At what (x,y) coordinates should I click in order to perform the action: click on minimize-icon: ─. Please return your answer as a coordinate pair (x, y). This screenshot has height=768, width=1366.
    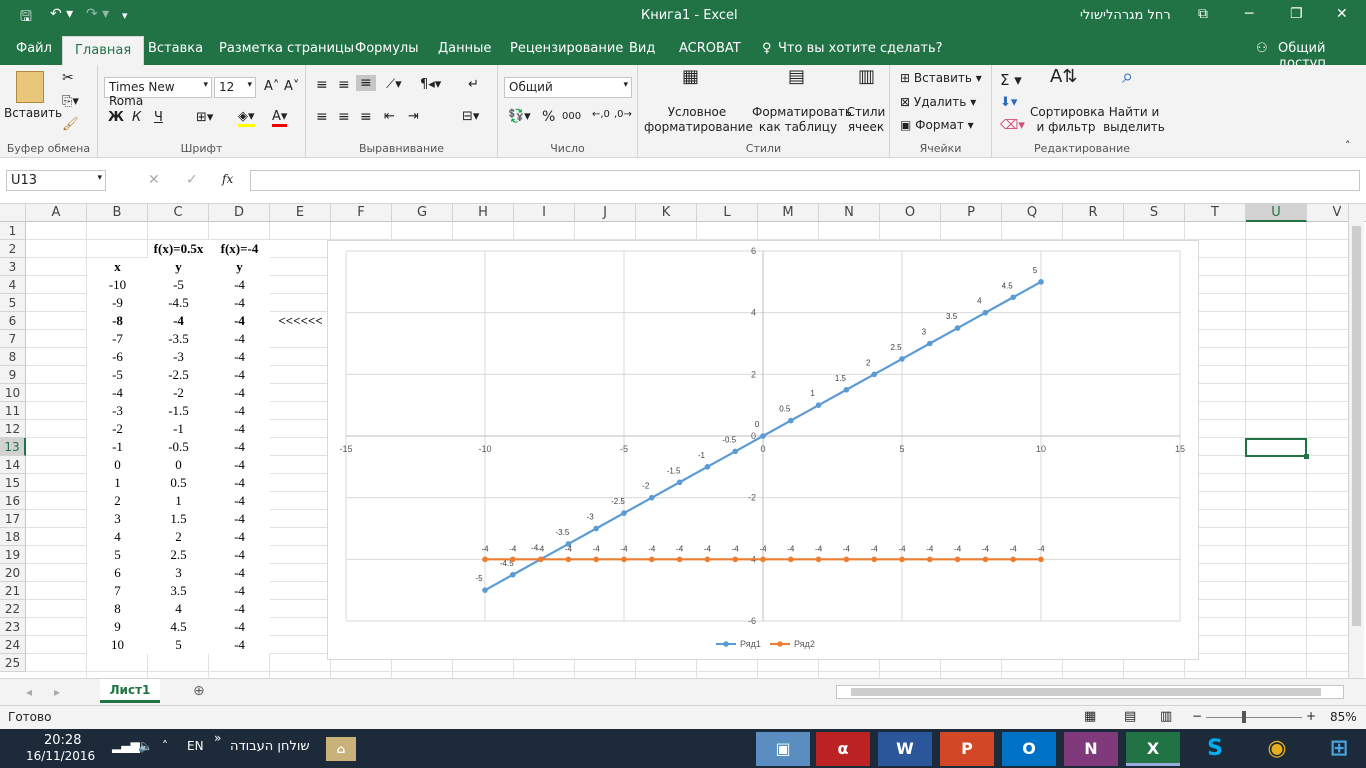
    Looking at the image, I should click on (1249, 14).